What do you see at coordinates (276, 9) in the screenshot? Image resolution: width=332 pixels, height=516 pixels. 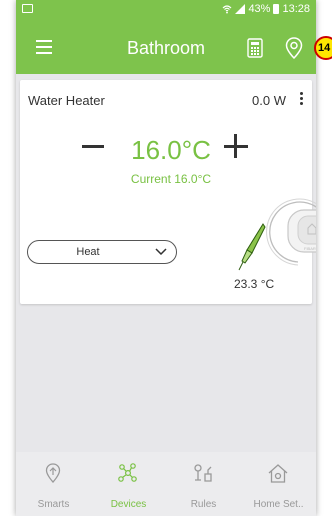 I see `battery-icon` at bounding box center [276, 9].